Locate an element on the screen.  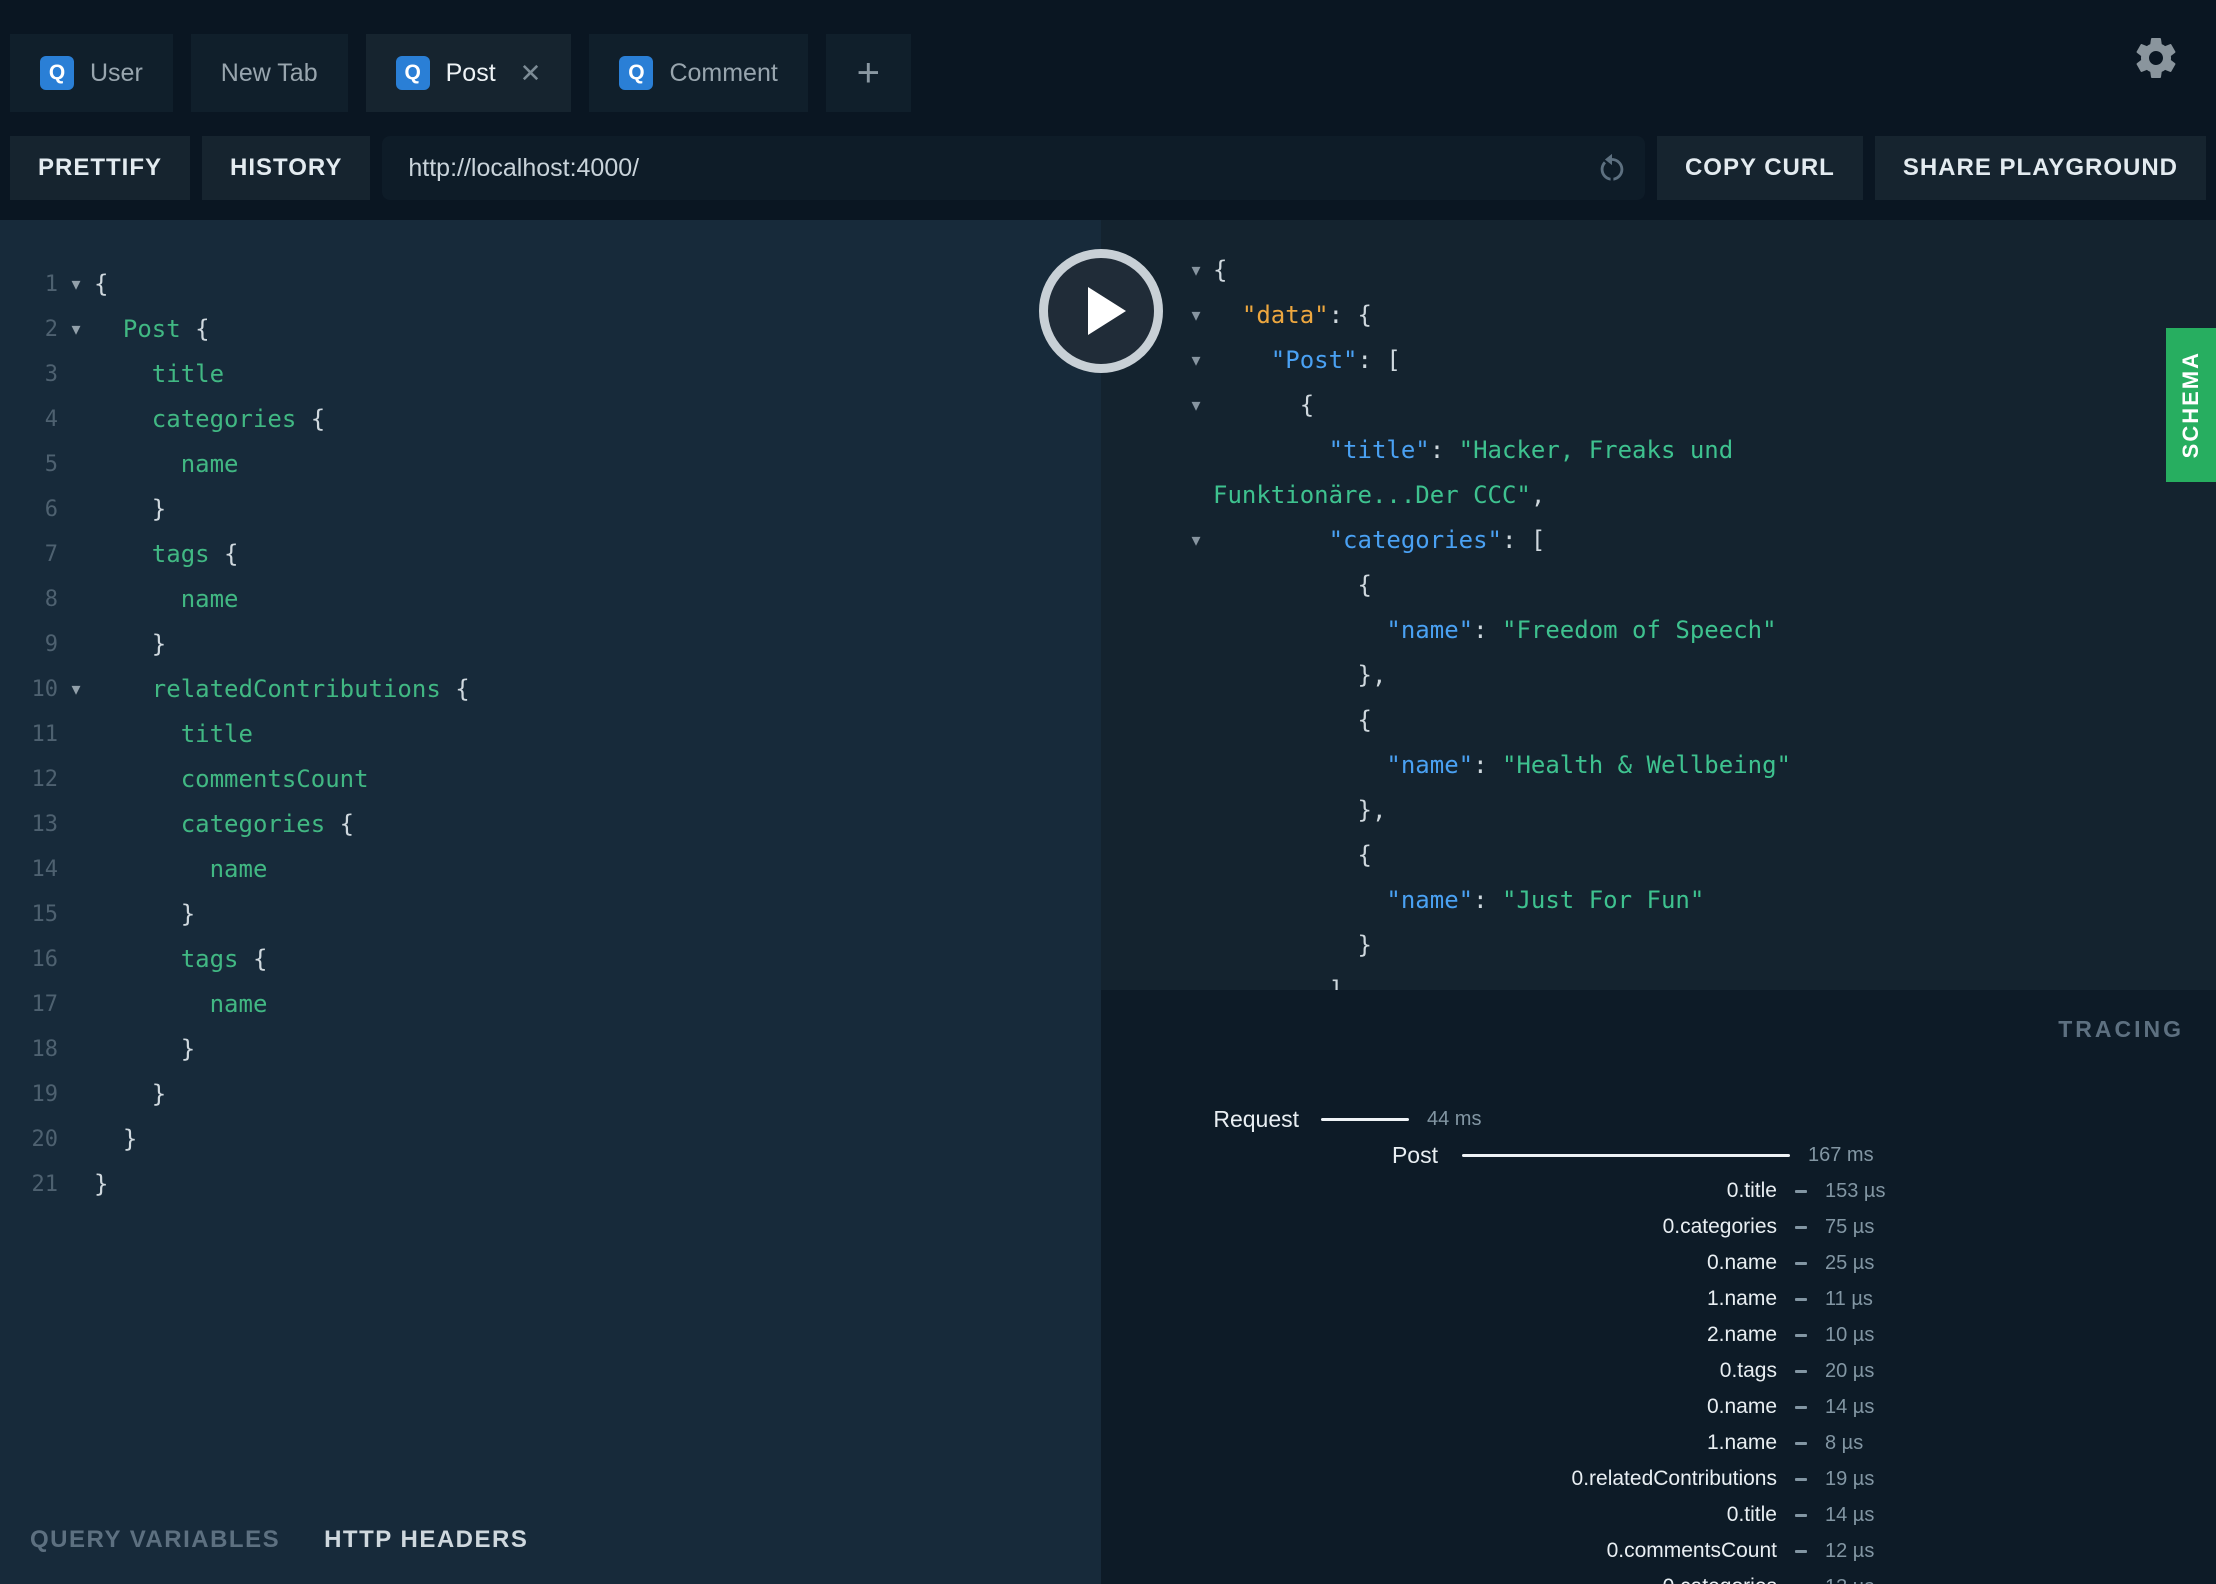
endpoint-url-bar is located at coordinates (1013, 168).